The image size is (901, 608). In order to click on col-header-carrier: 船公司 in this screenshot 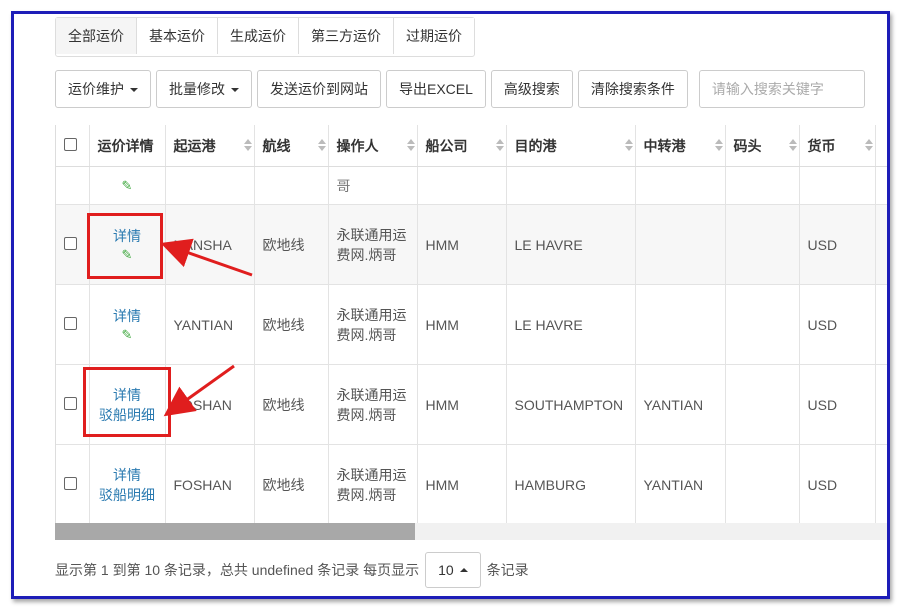, I will do `click(462, 146)`.